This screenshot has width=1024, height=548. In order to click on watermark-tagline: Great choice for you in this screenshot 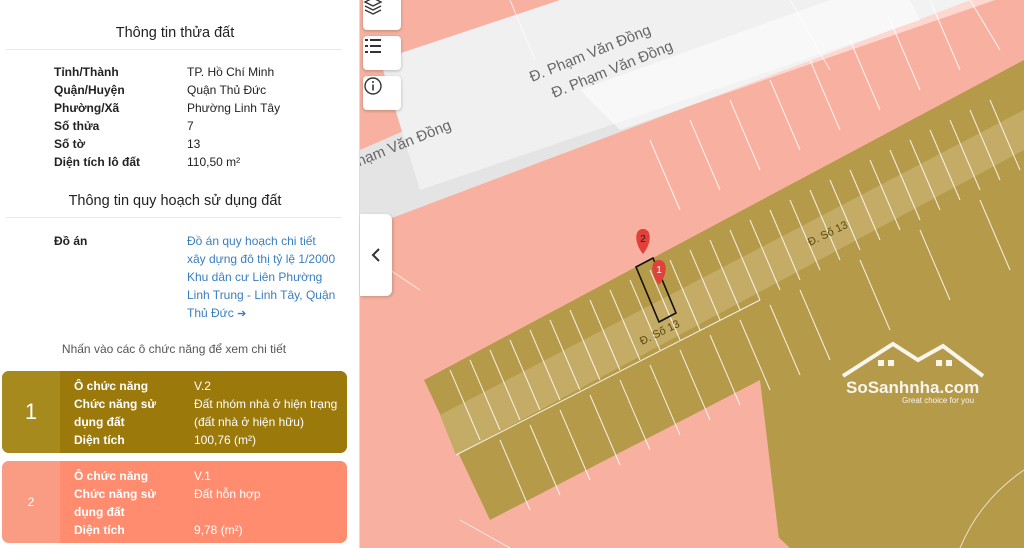, I will do `click(938, 400)`.